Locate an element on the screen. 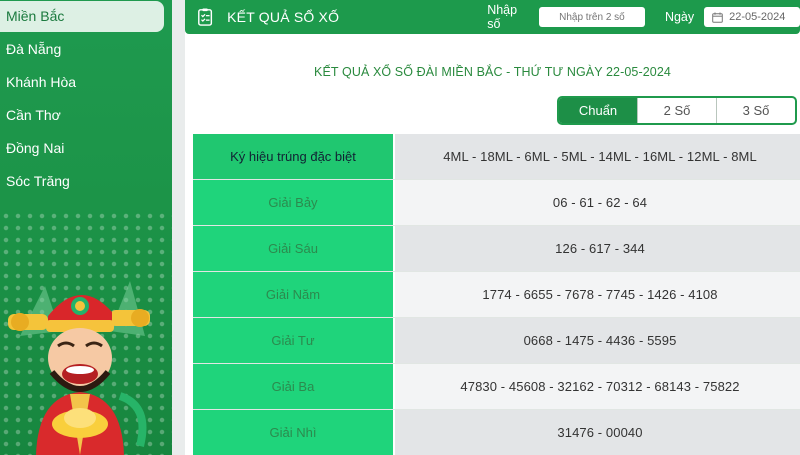 The height and width of the screenshot is (455, 800). prize-name: Giải Ba is located at coordinates (294, 386).